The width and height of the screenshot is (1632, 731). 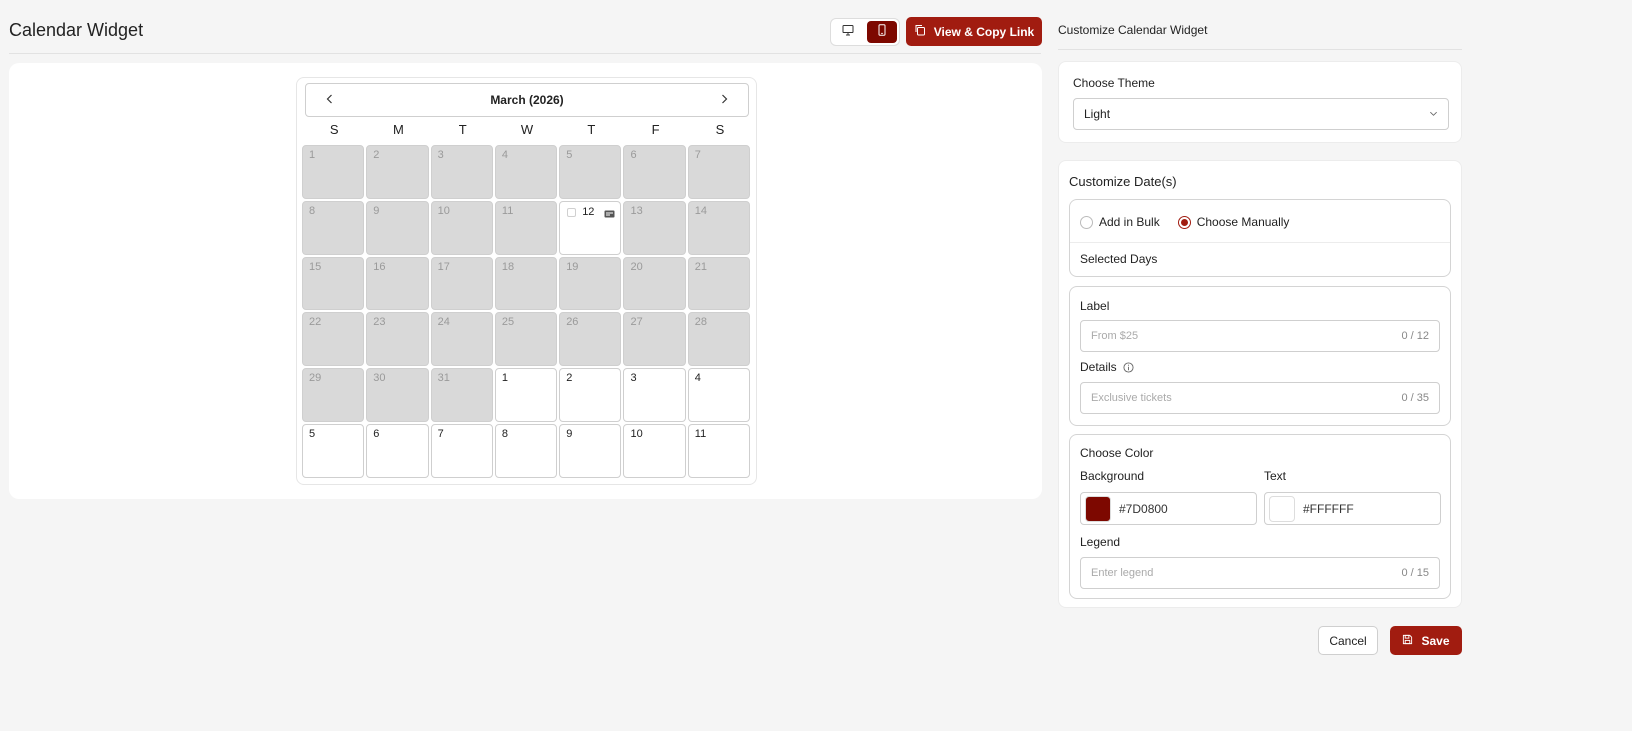 What do you see at coordinates (848, 32) in the screenshot?
I see `desktop-view-button` at bounding box center [848, 32].